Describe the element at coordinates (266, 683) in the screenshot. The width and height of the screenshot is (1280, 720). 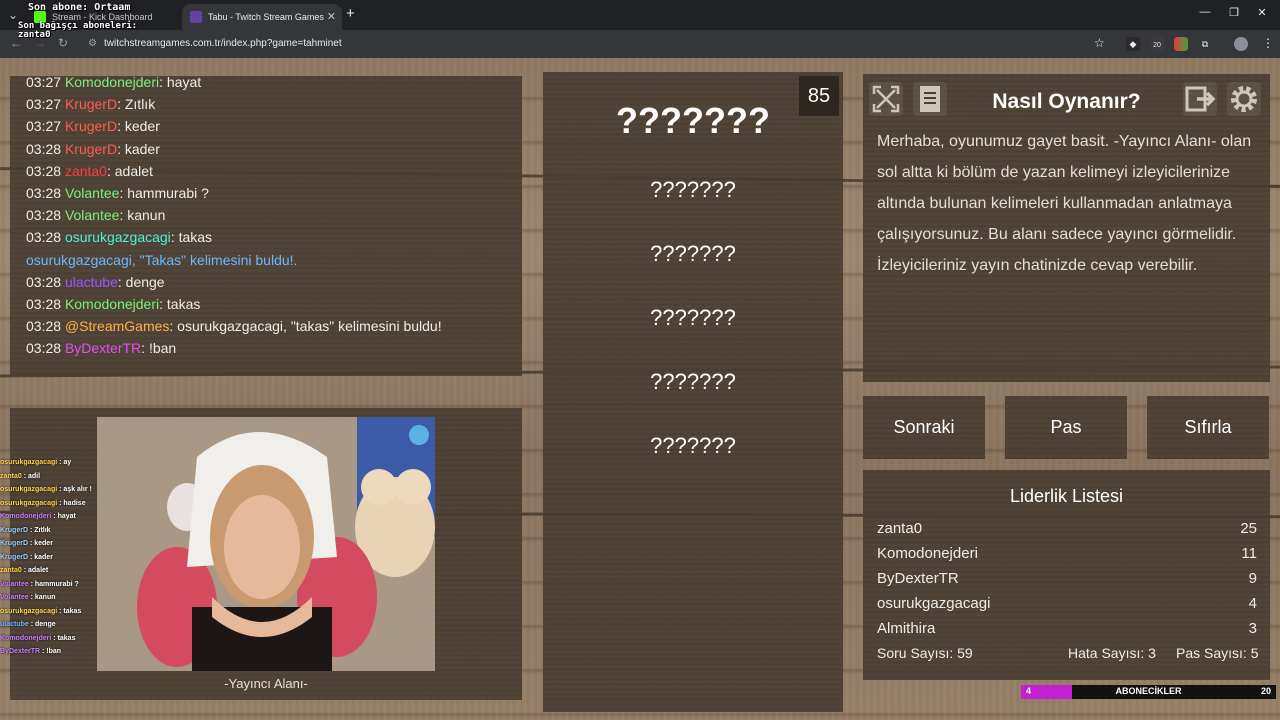
I see `streamer-area-label: -Yayıncı Alanı-` at that location.